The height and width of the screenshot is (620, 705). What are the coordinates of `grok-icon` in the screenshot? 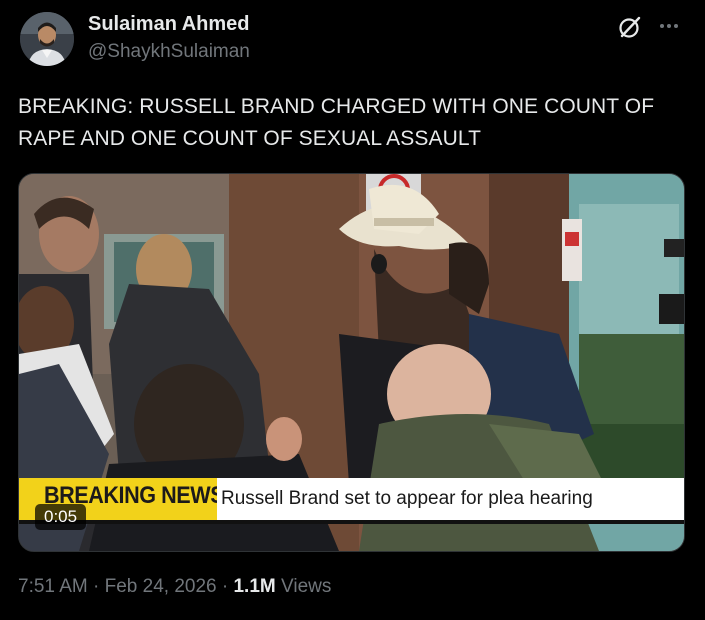 It's located at (630, 27).